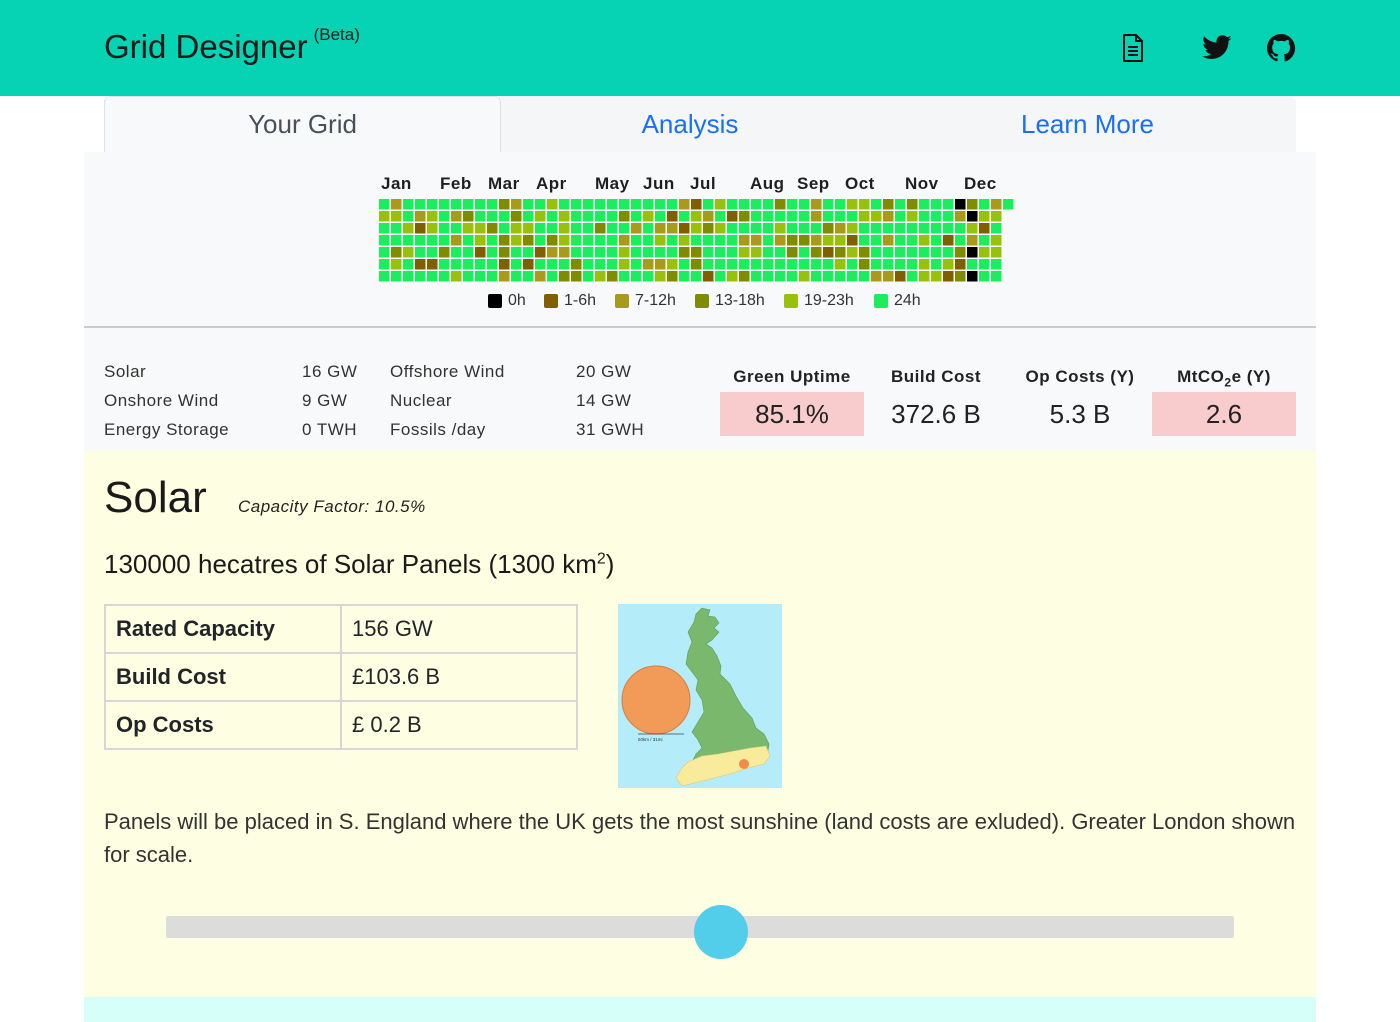 The height and width of the screenshot is (1022, 1400). What do you see at coordinates (703, 183) in the screenshot?
I see `month-label: Jul` at bounding box center [703, 183].